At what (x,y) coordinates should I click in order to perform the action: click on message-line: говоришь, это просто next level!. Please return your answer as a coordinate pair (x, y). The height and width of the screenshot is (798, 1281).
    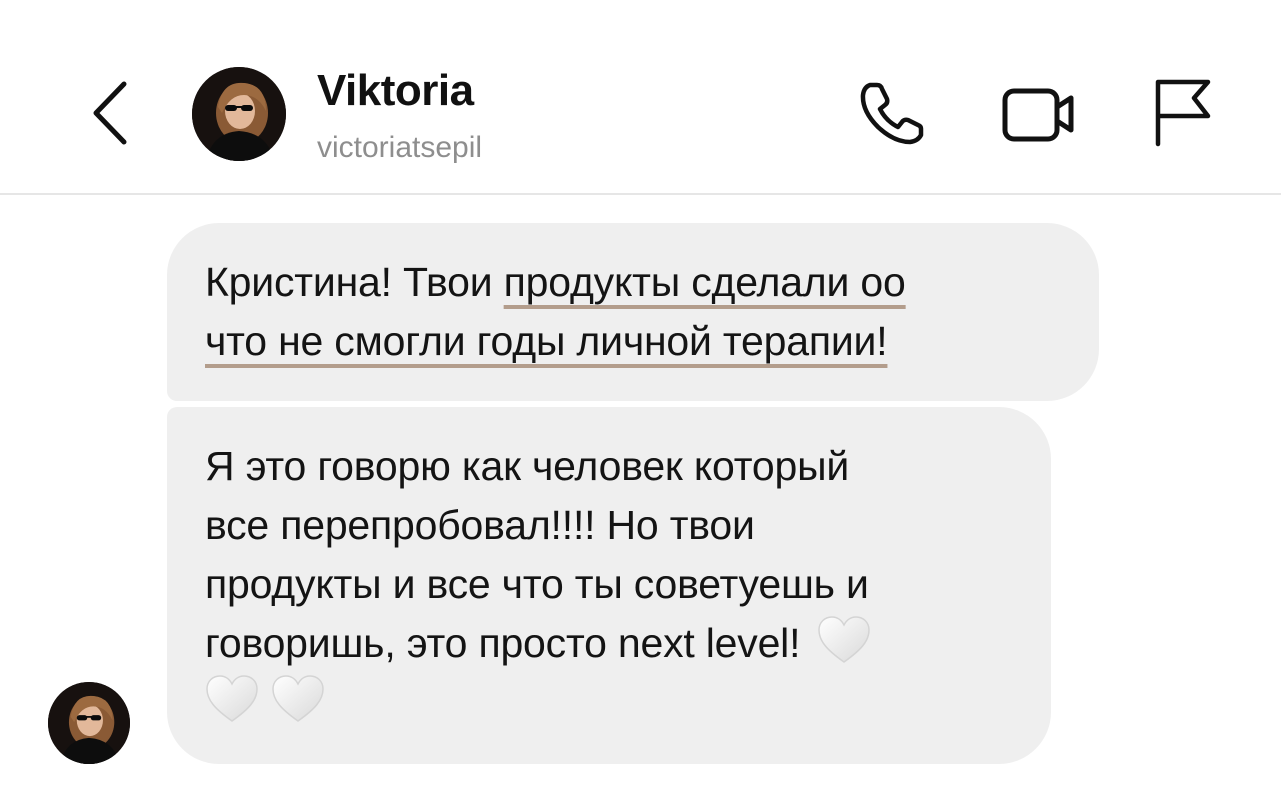
    Looking at the image, I should click on (503, 643).